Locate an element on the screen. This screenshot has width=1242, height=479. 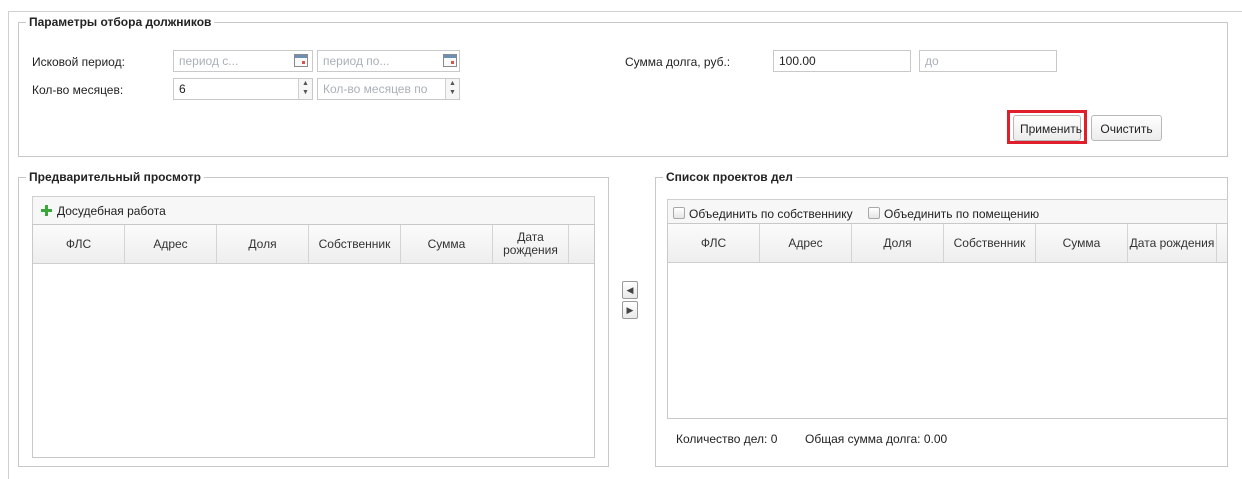
debt-label: Сумма долга, руб.: is located at coordinates (678, 62).